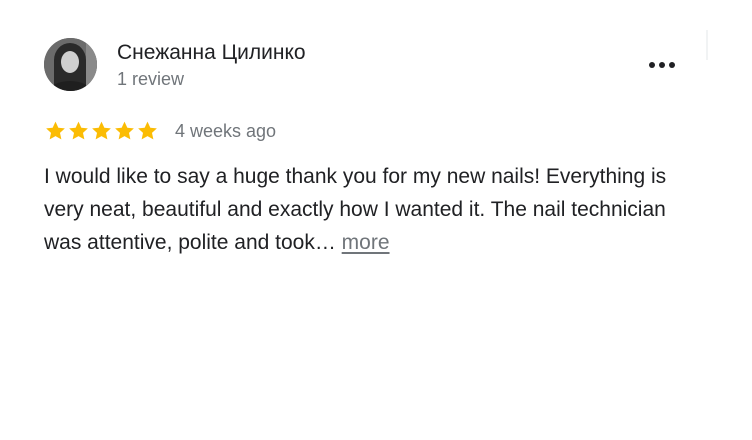 The image size is (752, 440). I want to click on author-name: Снежанна Цилинко, so click(211, 53).